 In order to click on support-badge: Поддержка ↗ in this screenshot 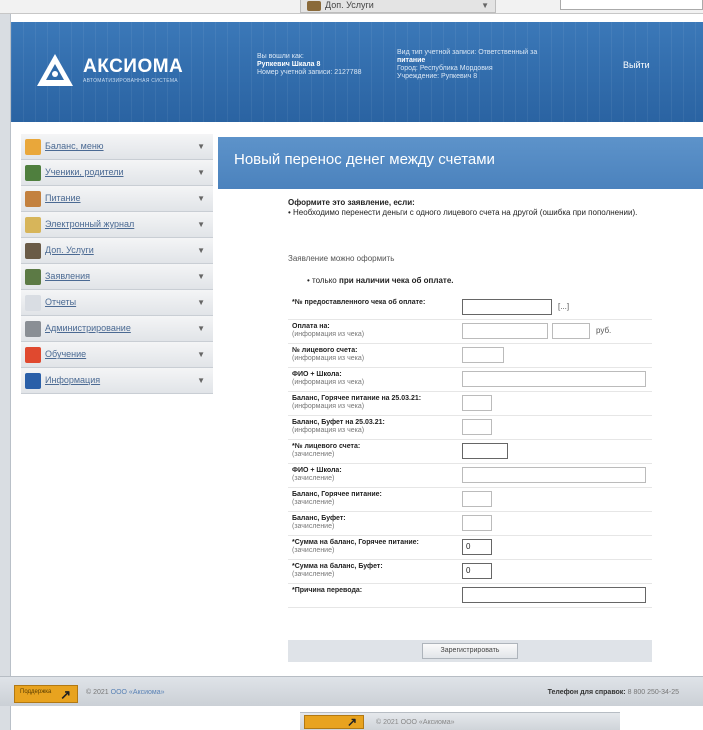, I will do `click(46, 694)`.